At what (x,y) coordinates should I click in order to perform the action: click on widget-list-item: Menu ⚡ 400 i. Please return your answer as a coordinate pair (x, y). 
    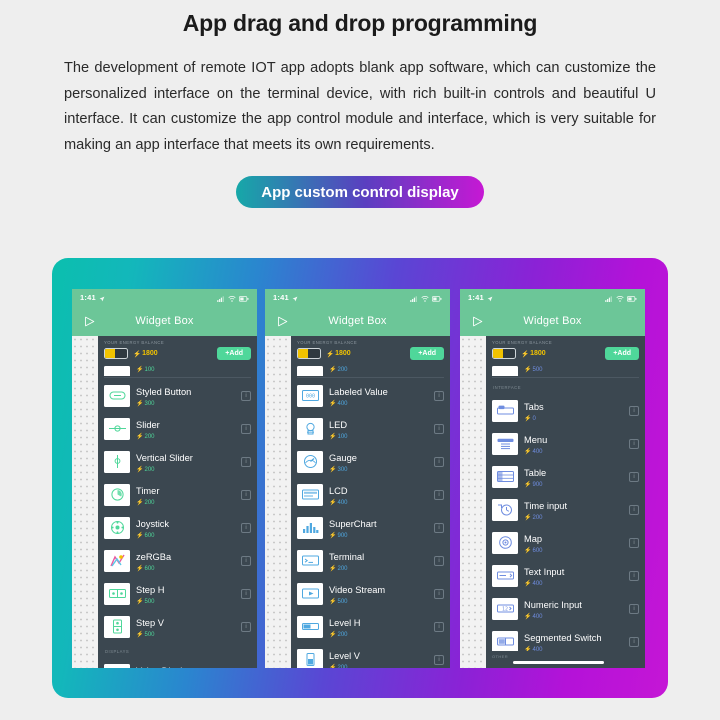
    Looking at the image, I should click on (565, 443).